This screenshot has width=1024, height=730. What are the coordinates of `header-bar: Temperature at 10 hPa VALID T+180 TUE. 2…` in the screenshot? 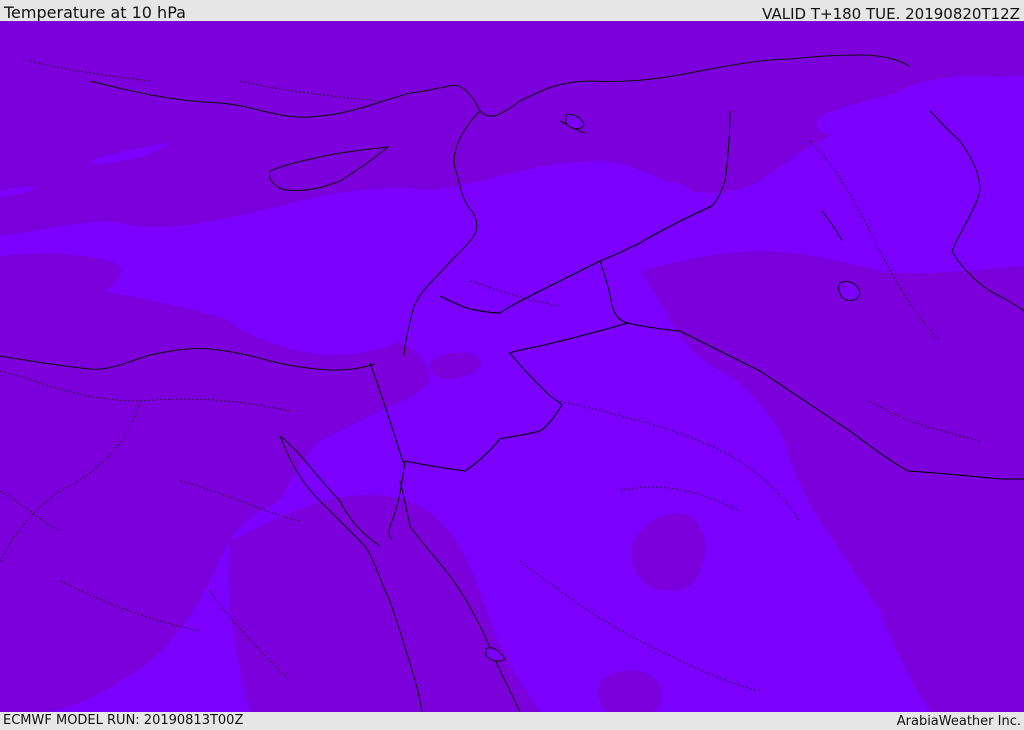 It's located at (512, 11).